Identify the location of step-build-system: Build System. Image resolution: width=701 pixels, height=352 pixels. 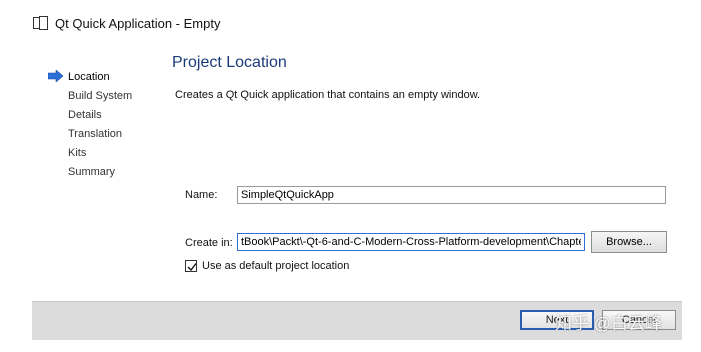
(103, 95).